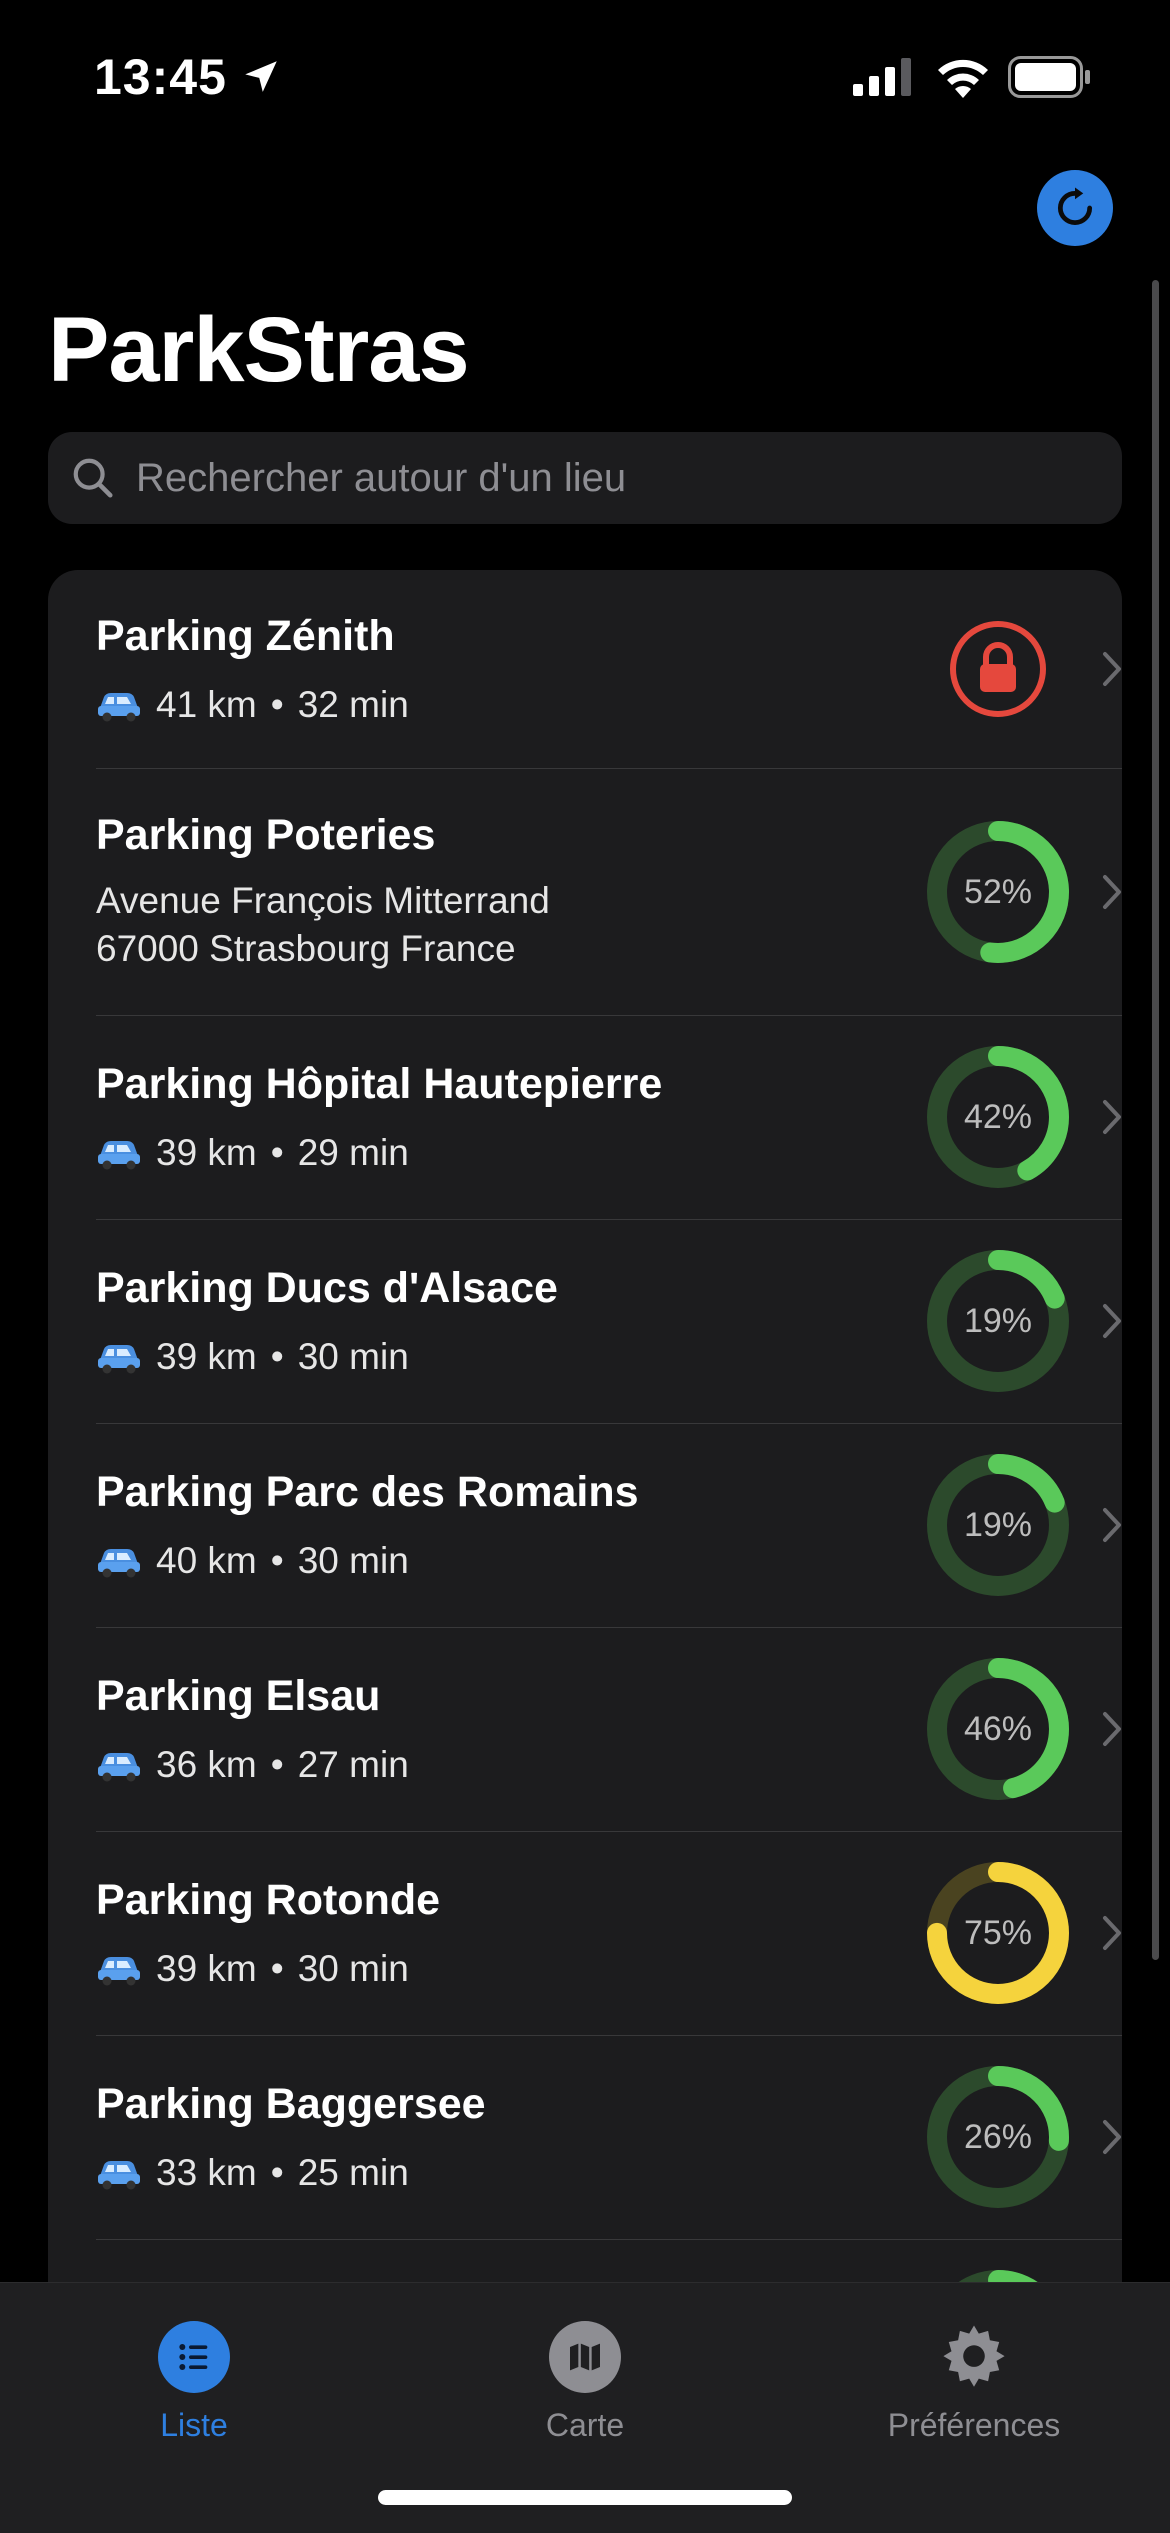  I want to click on occupancy-label: 75%, so click(998, 1932).